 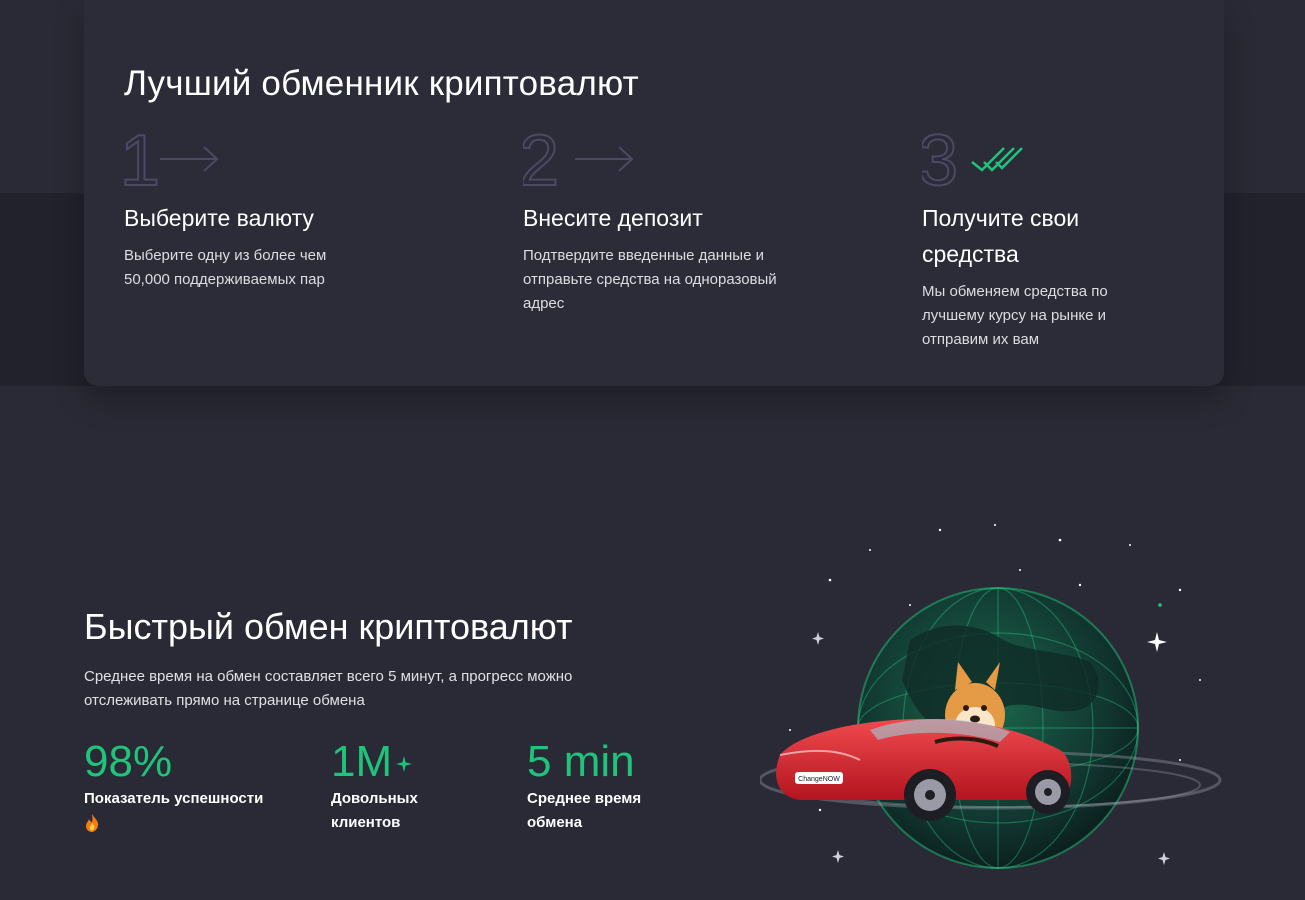 I want to click on double-check-icon, so click(x=997, y=159).